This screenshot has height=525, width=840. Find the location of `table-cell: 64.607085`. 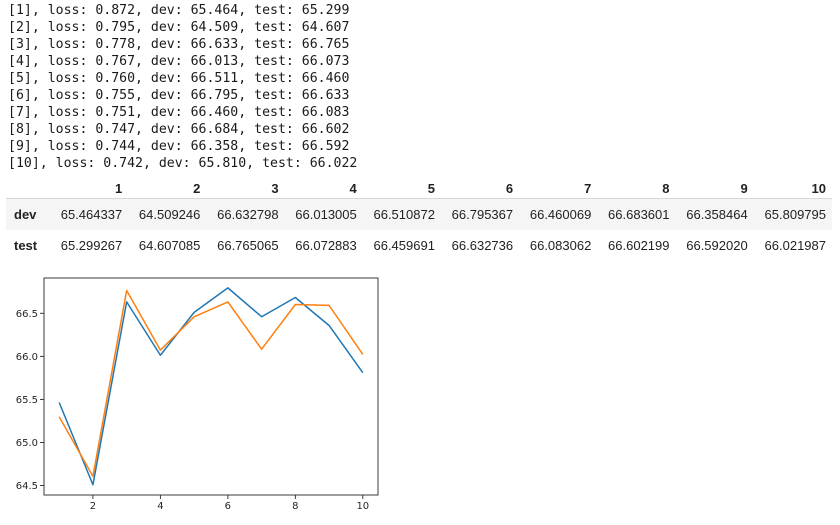

table-cell: 64.607085 is located at coordinates (169, 245).